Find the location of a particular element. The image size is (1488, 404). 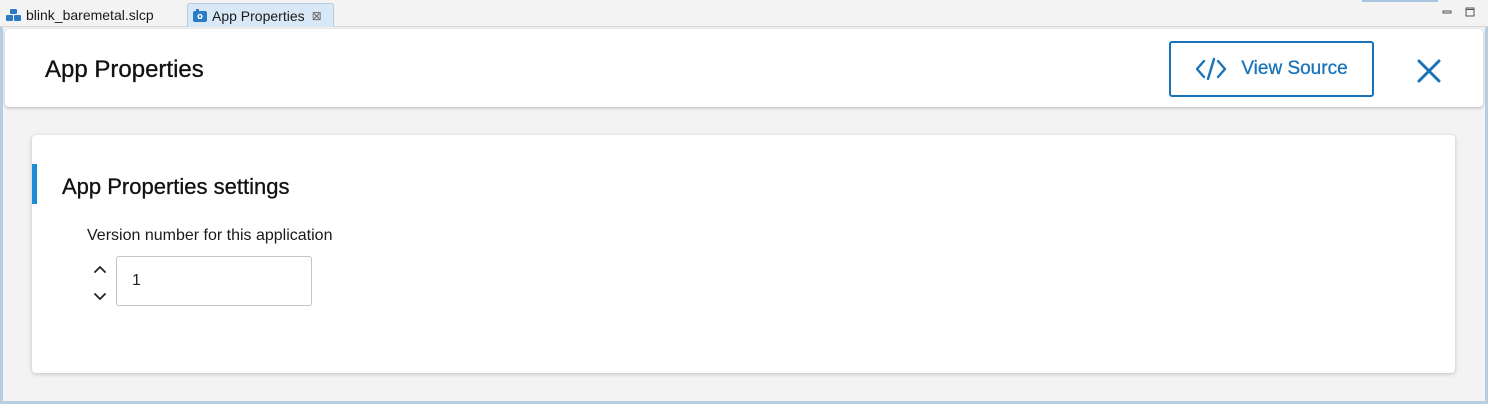

tab-blink-baremetal-slcp: blink_baremetal.slcp is located at coordinates (93, 15).